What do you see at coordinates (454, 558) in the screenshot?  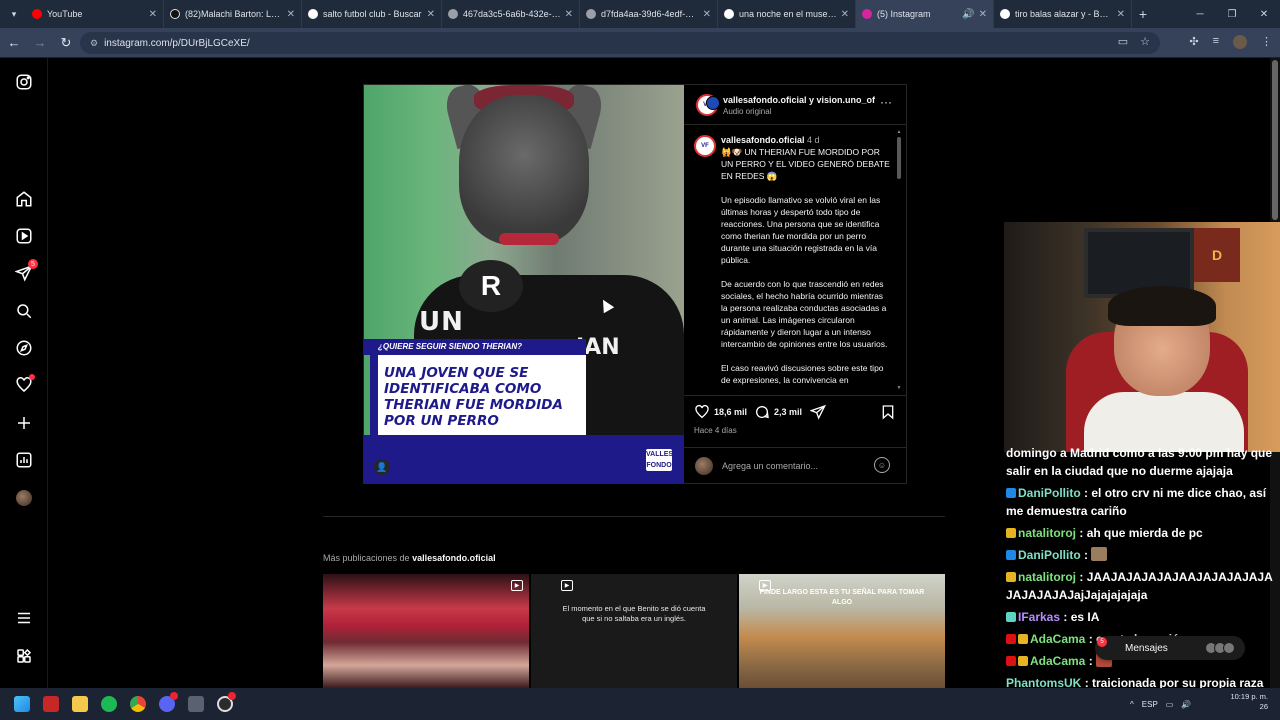 I see `more-posts-account: vallesafondo.oficial` at bounding box center [454, 558].